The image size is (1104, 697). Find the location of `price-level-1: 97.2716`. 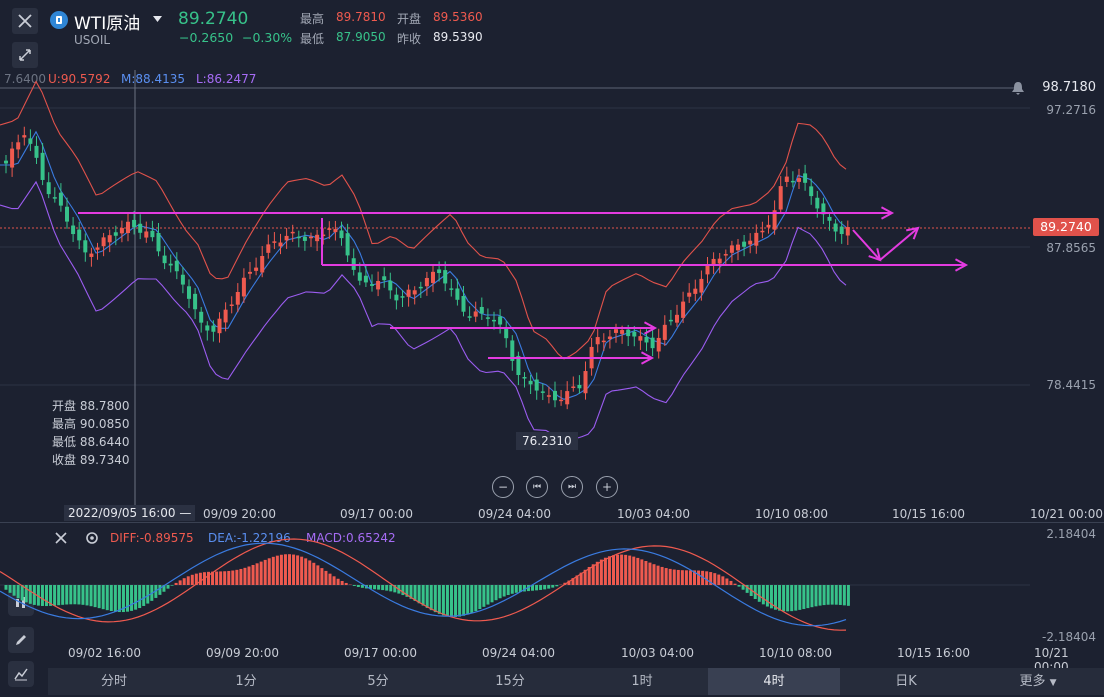

price-level-1: 97.2716 is located at coordinates (1071, 110).